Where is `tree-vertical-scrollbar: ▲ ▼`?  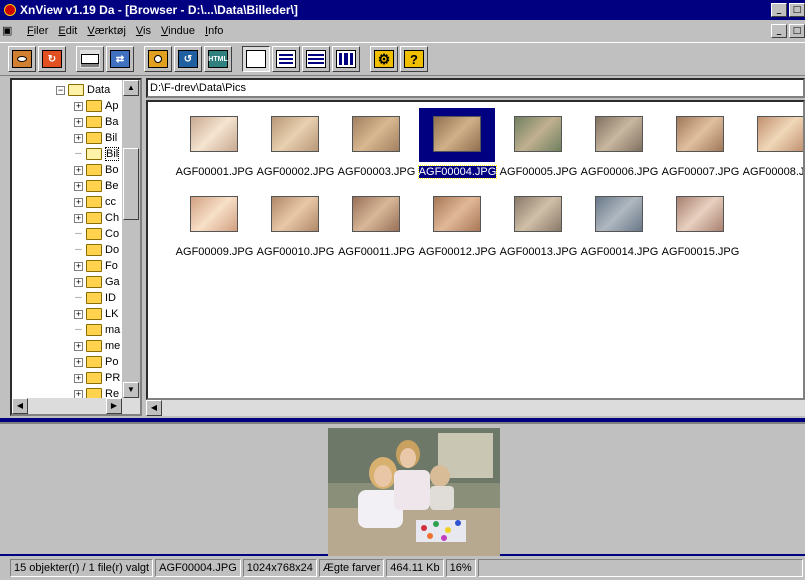
tree-vertical-scrollbar: ▲ ▼ is located at coordinates (131, 239).